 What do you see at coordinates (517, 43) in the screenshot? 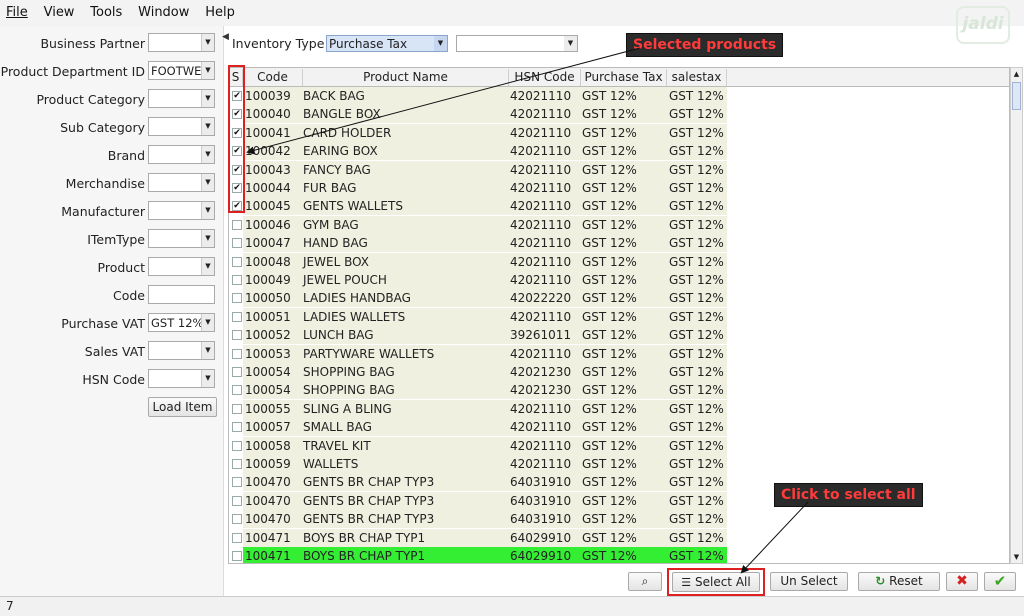
I see `inventory-secondary-select: ▼` at bounding box center [517, 43].